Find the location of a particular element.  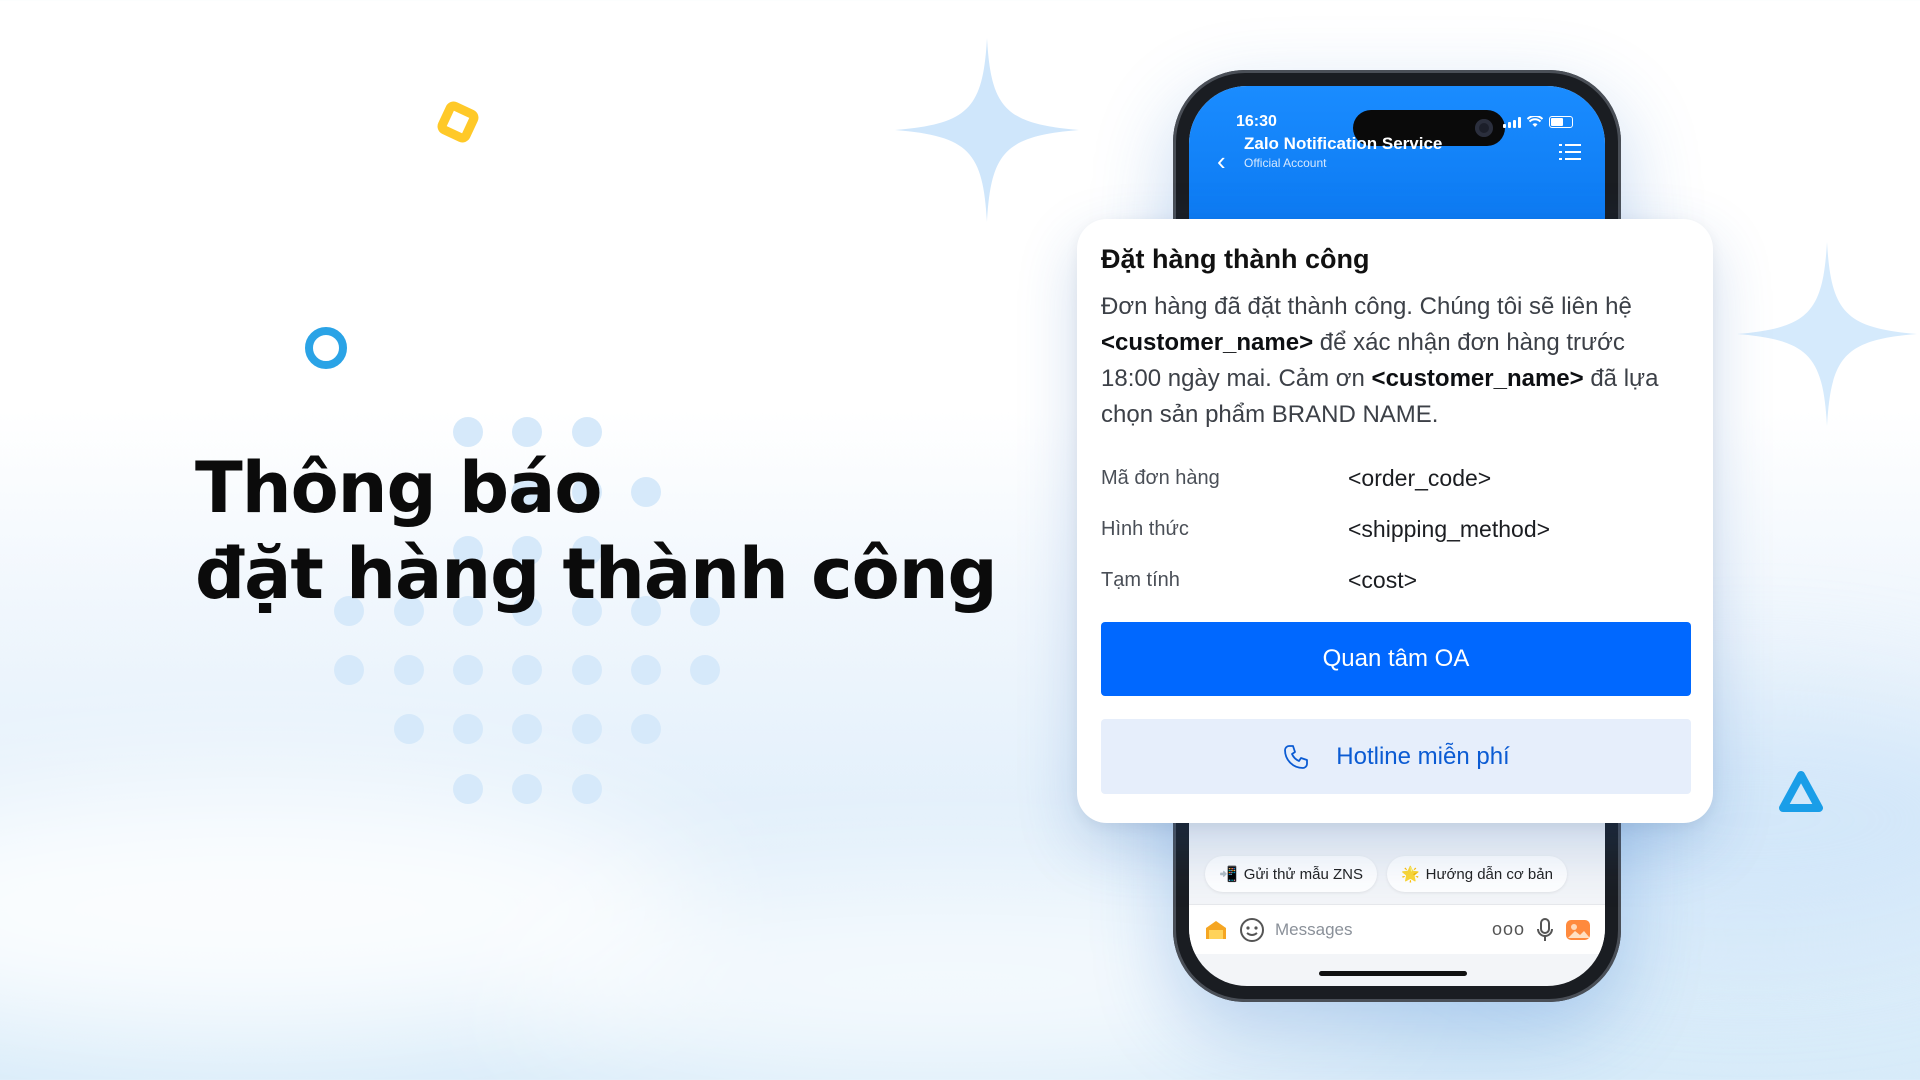

detail-row: Hình thức <shipping_method> is located at coordinates (1396, 529).